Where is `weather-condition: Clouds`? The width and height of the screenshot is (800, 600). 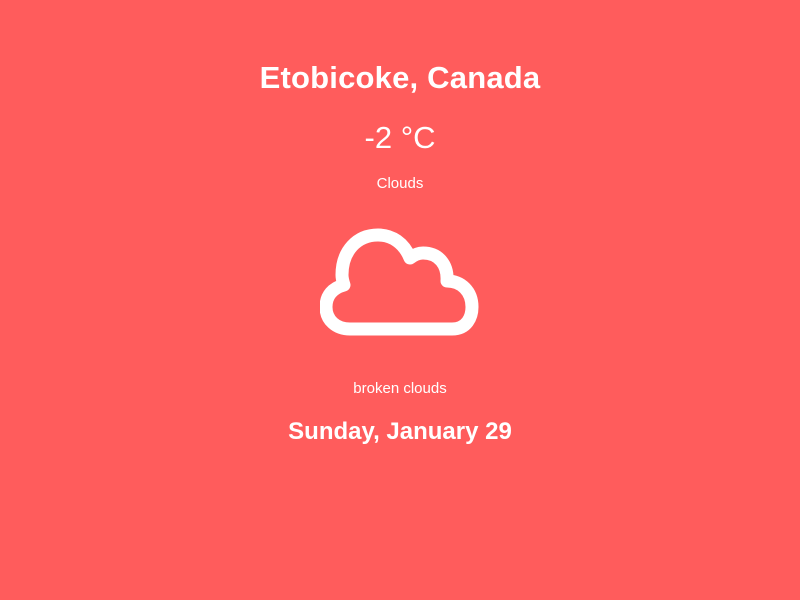 weather-condition: Clouds is located at coordinates (400, 183).